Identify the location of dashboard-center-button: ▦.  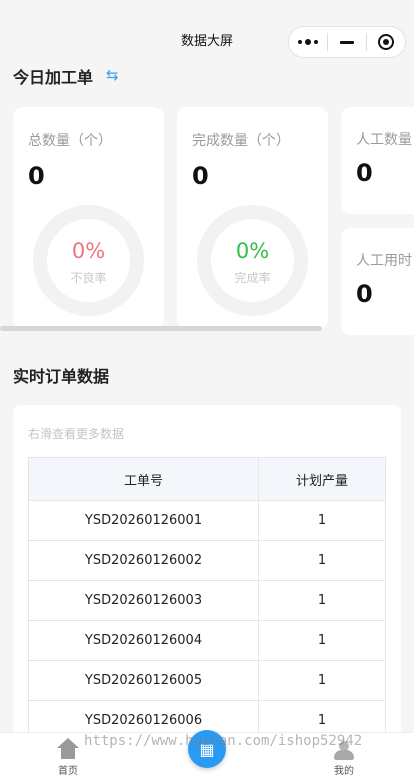
(207, 749).